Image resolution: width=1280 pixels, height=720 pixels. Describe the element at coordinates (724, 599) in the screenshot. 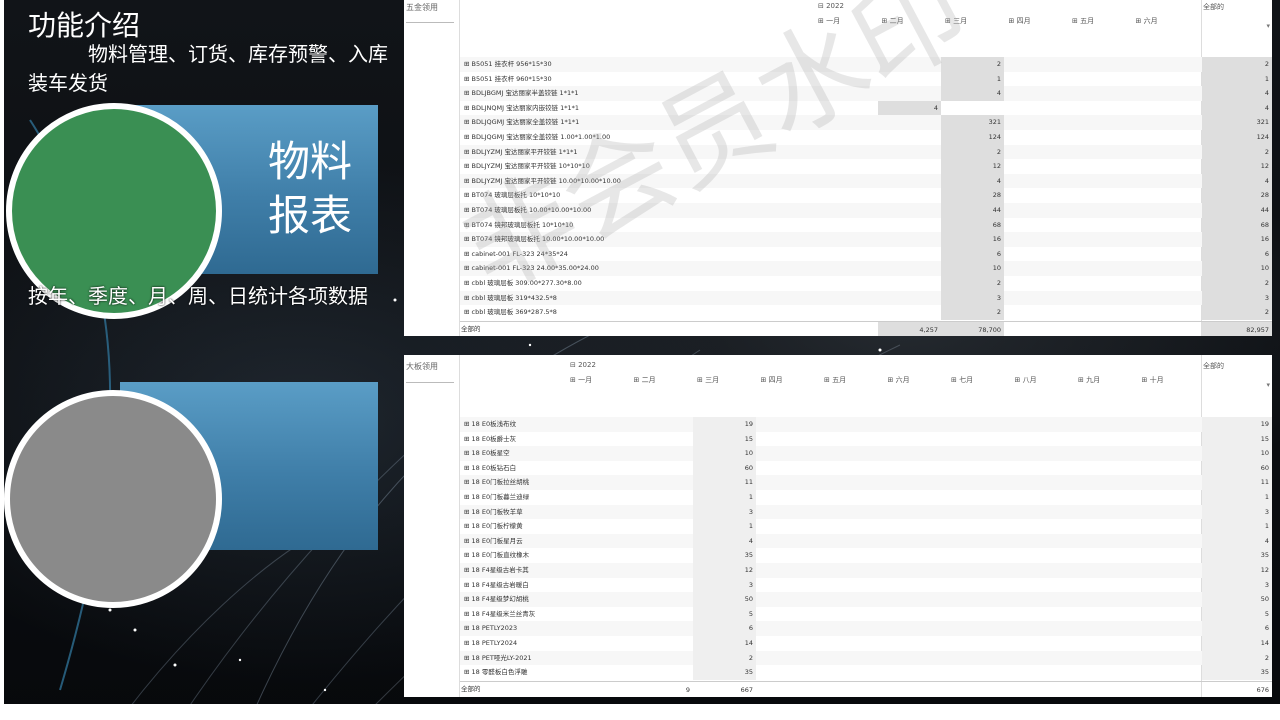

I see `mar-value-cell: 50` at that location.